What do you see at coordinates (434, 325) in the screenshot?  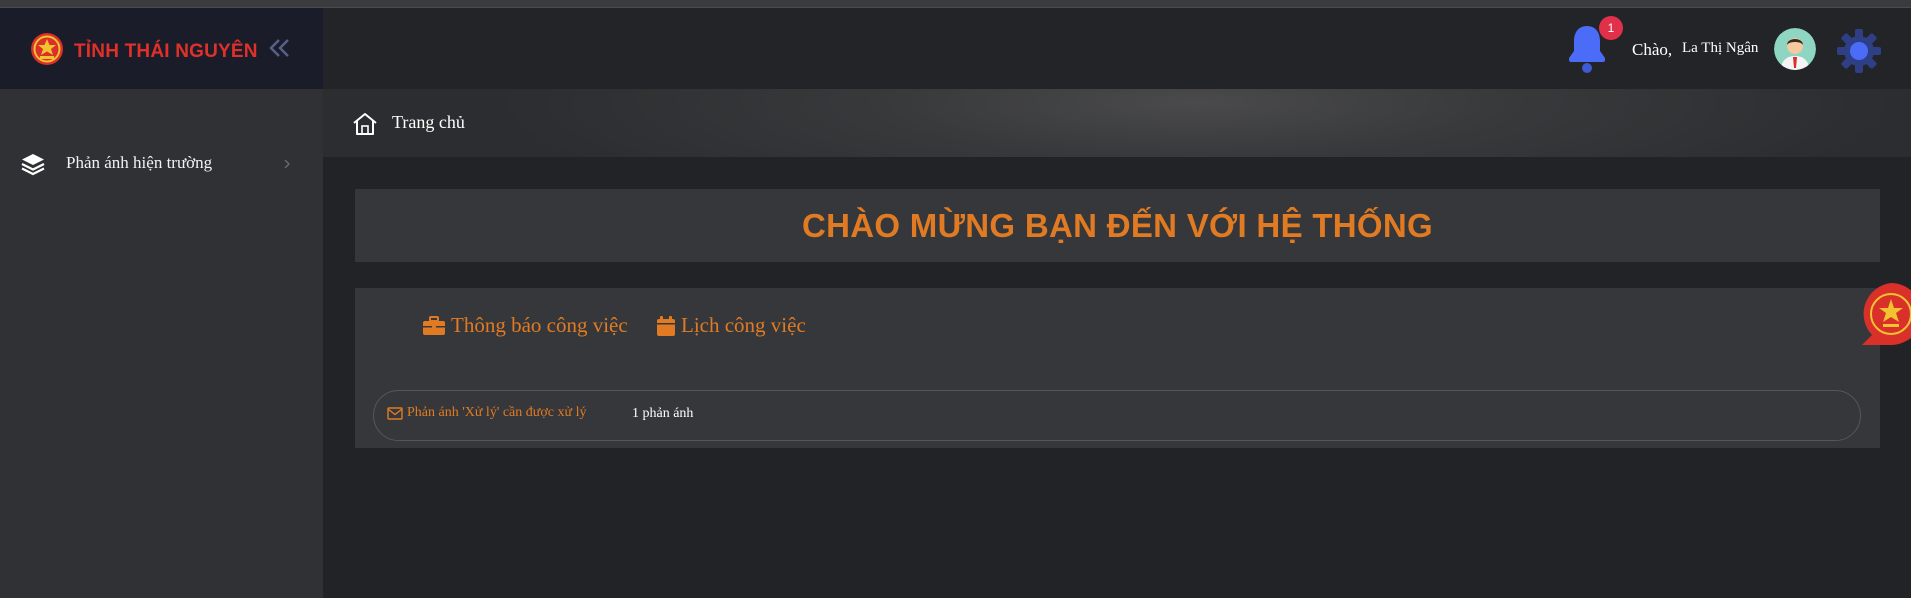 I see `briefcase-icon` at bounding box center [434, 325].